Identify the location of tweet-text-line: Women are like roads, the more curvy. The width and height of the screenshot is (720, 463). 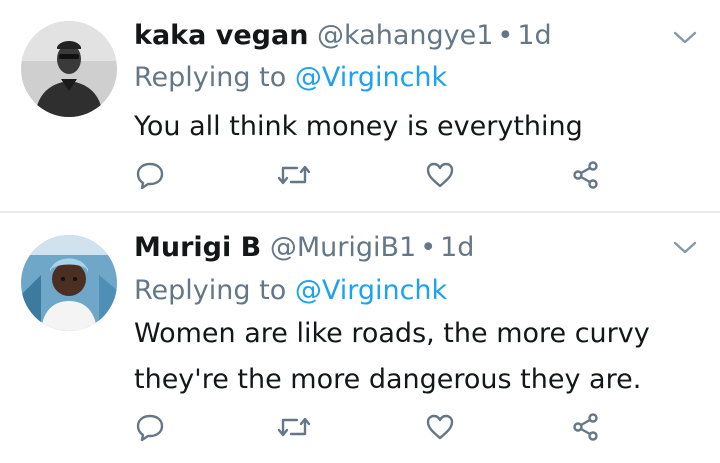
(392, 333).